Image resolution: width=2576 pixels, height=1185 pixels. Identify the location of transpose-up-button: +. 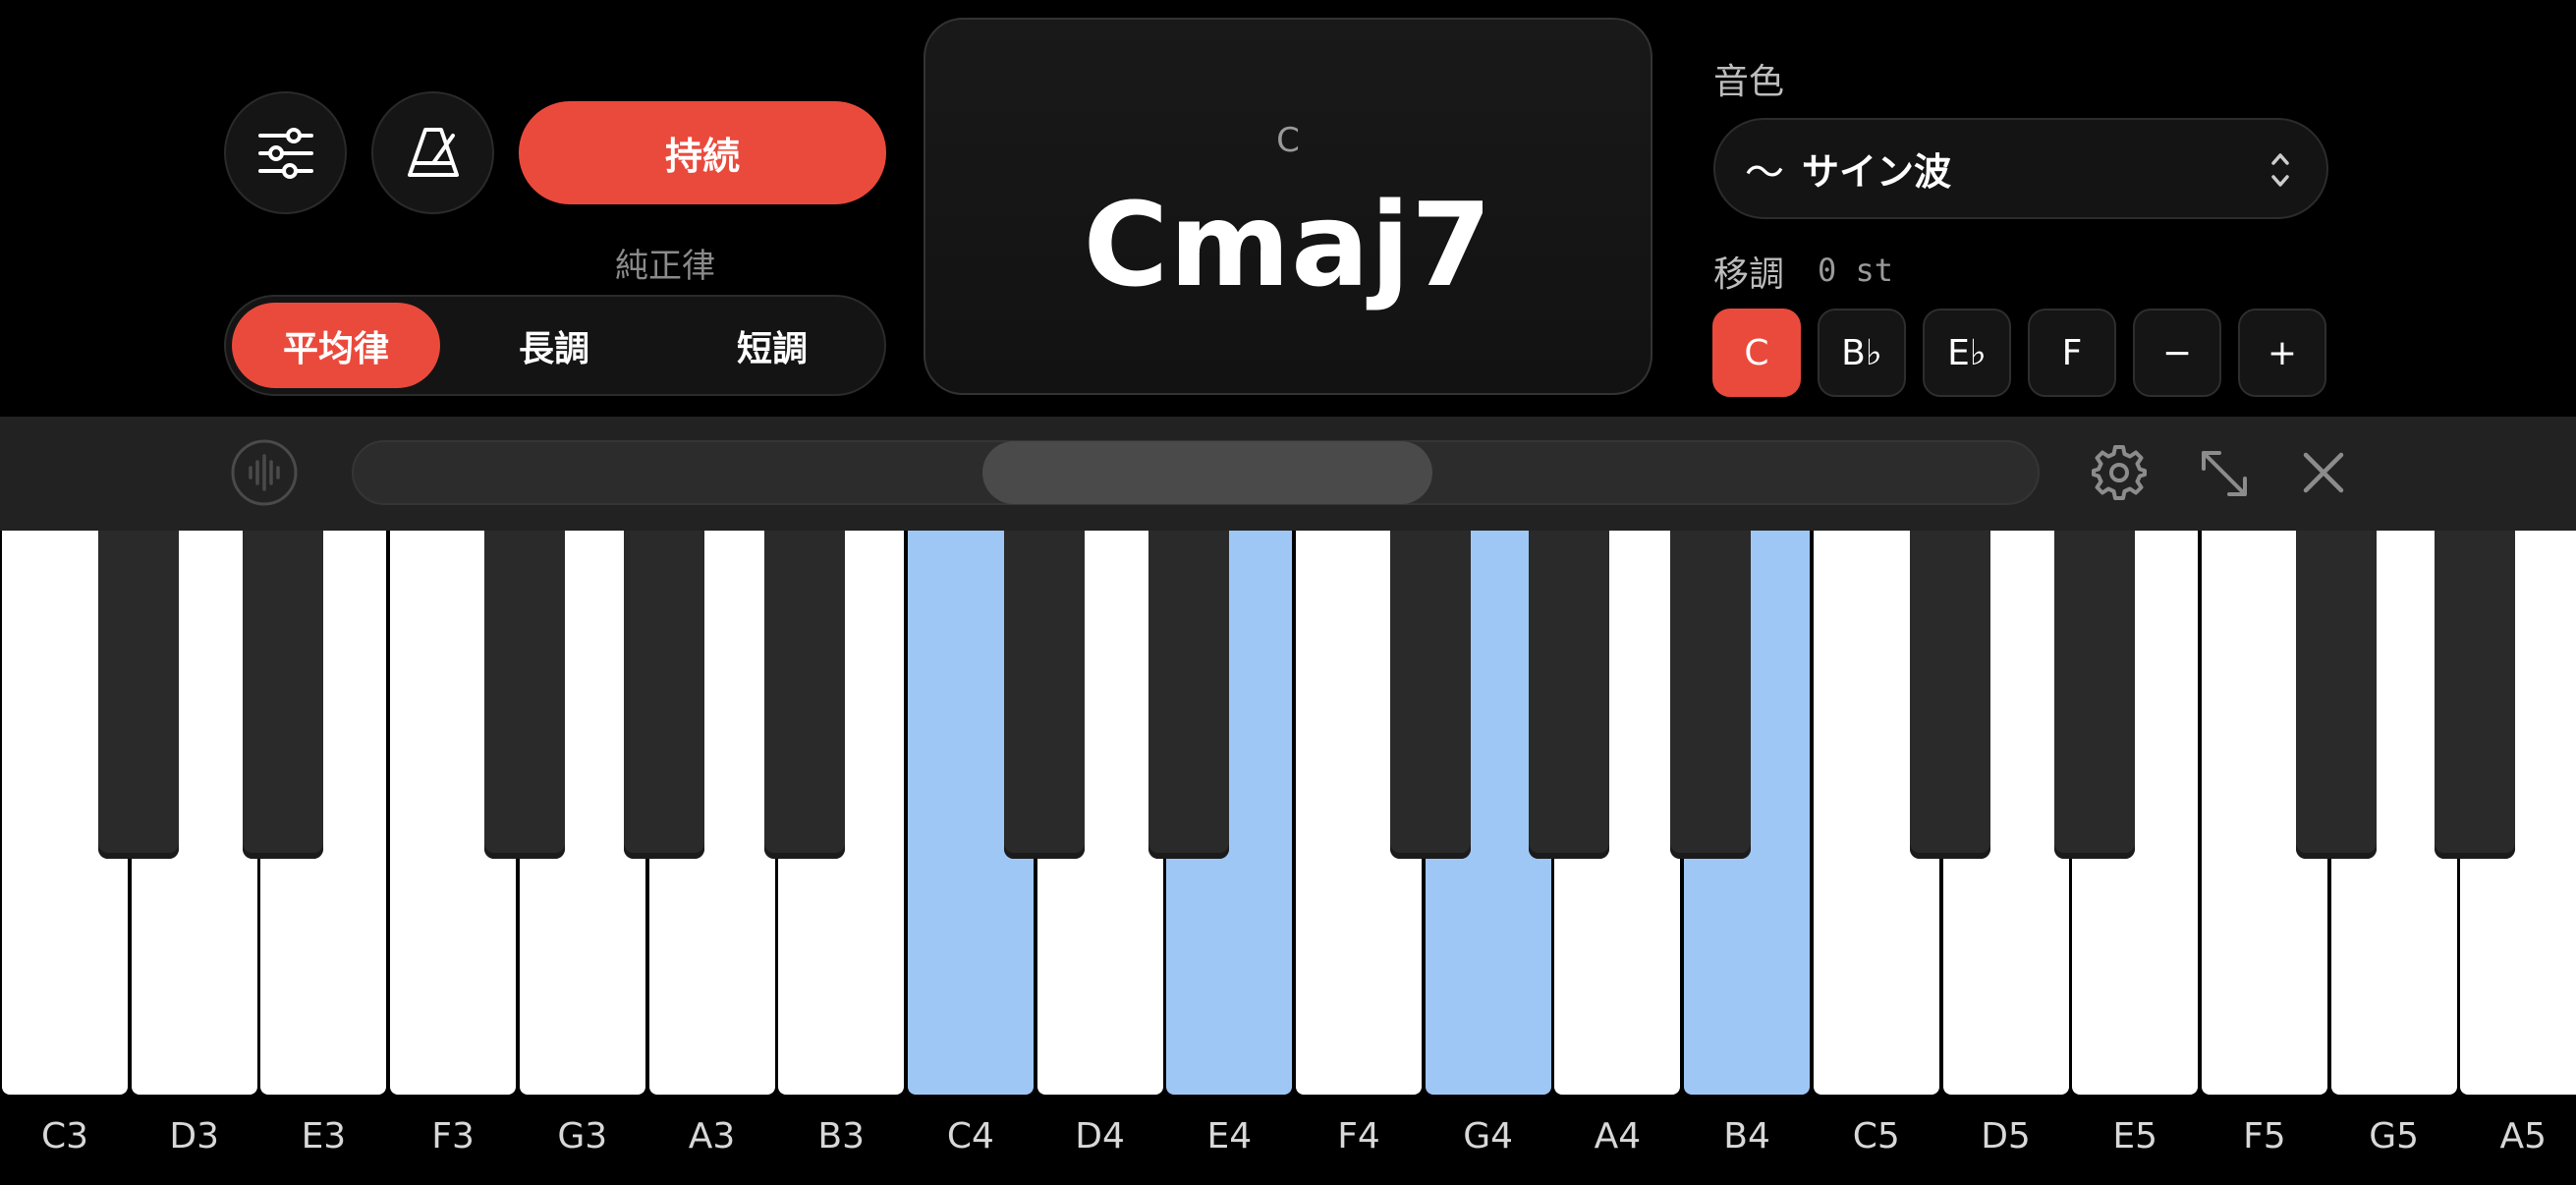
(2282, 353).